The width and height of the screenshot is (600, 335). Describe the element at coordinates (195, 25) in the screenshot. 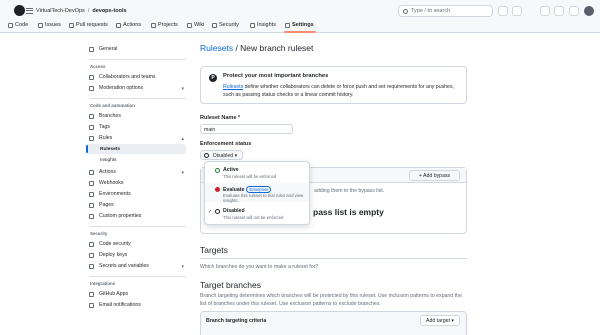

I see `tab-wiki: Wiki` at that location.